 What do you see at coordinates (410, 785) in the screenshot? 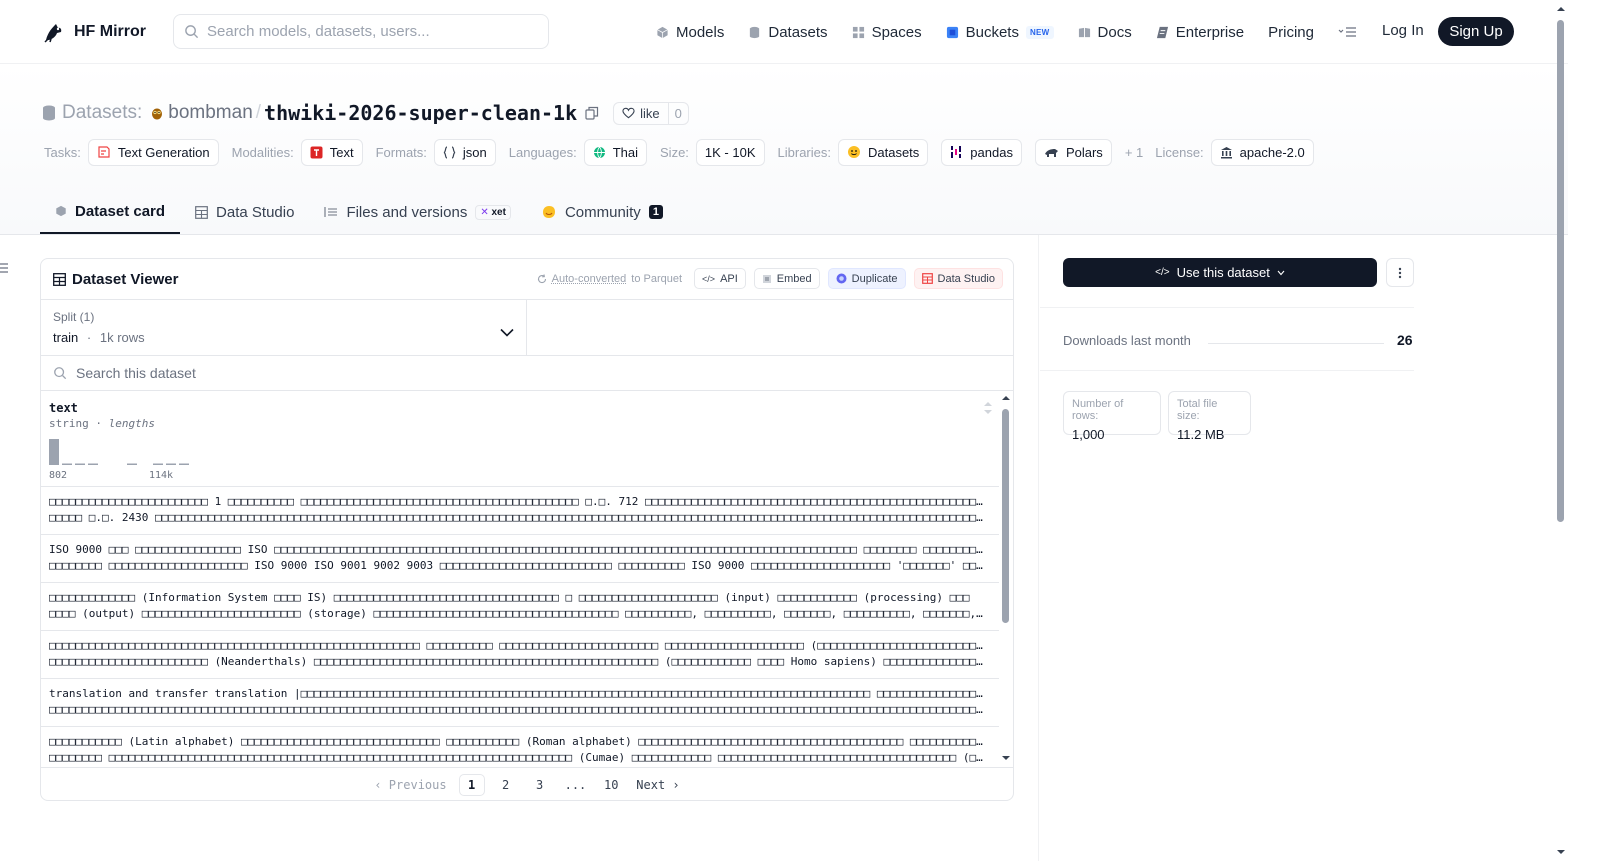
I see `pager-previous: ‹ Previous` at bounding box center [410, 785].